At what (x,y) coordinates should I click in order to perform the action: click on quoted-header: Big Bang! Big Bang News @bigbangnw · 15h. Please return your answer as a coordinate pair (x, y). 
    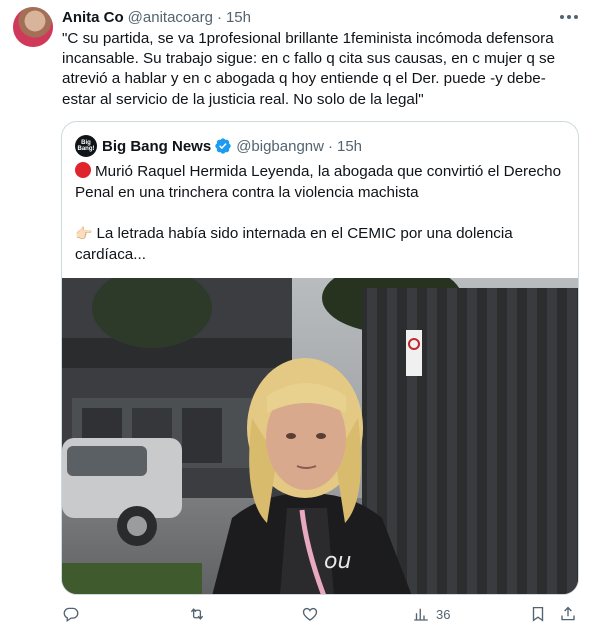
    Looking at the image, I should click on (218, 146).